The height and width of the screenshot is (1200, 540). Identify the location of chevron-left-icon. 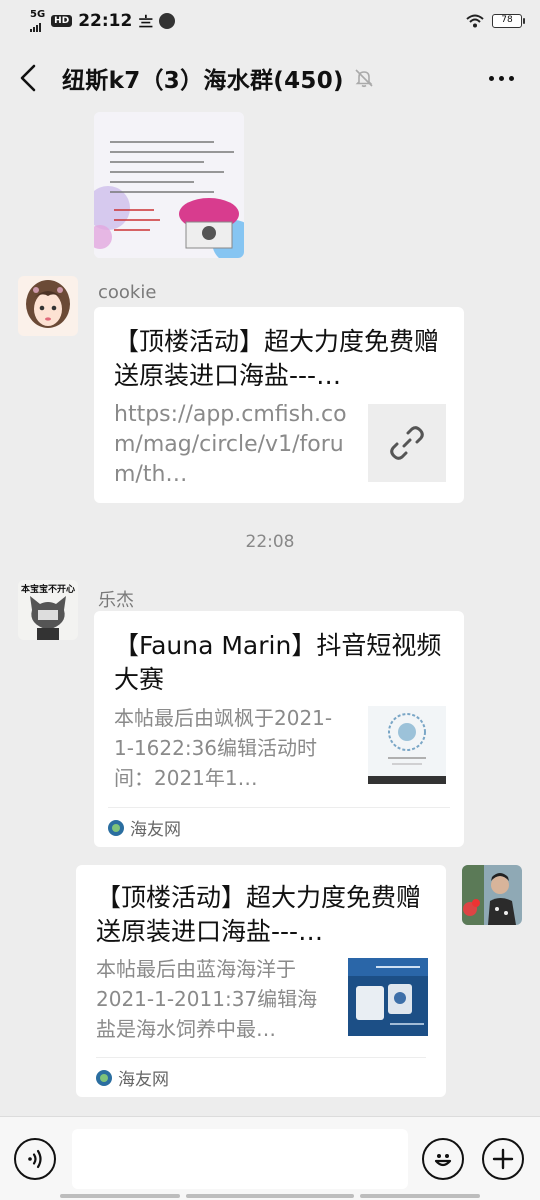
(28, 78).